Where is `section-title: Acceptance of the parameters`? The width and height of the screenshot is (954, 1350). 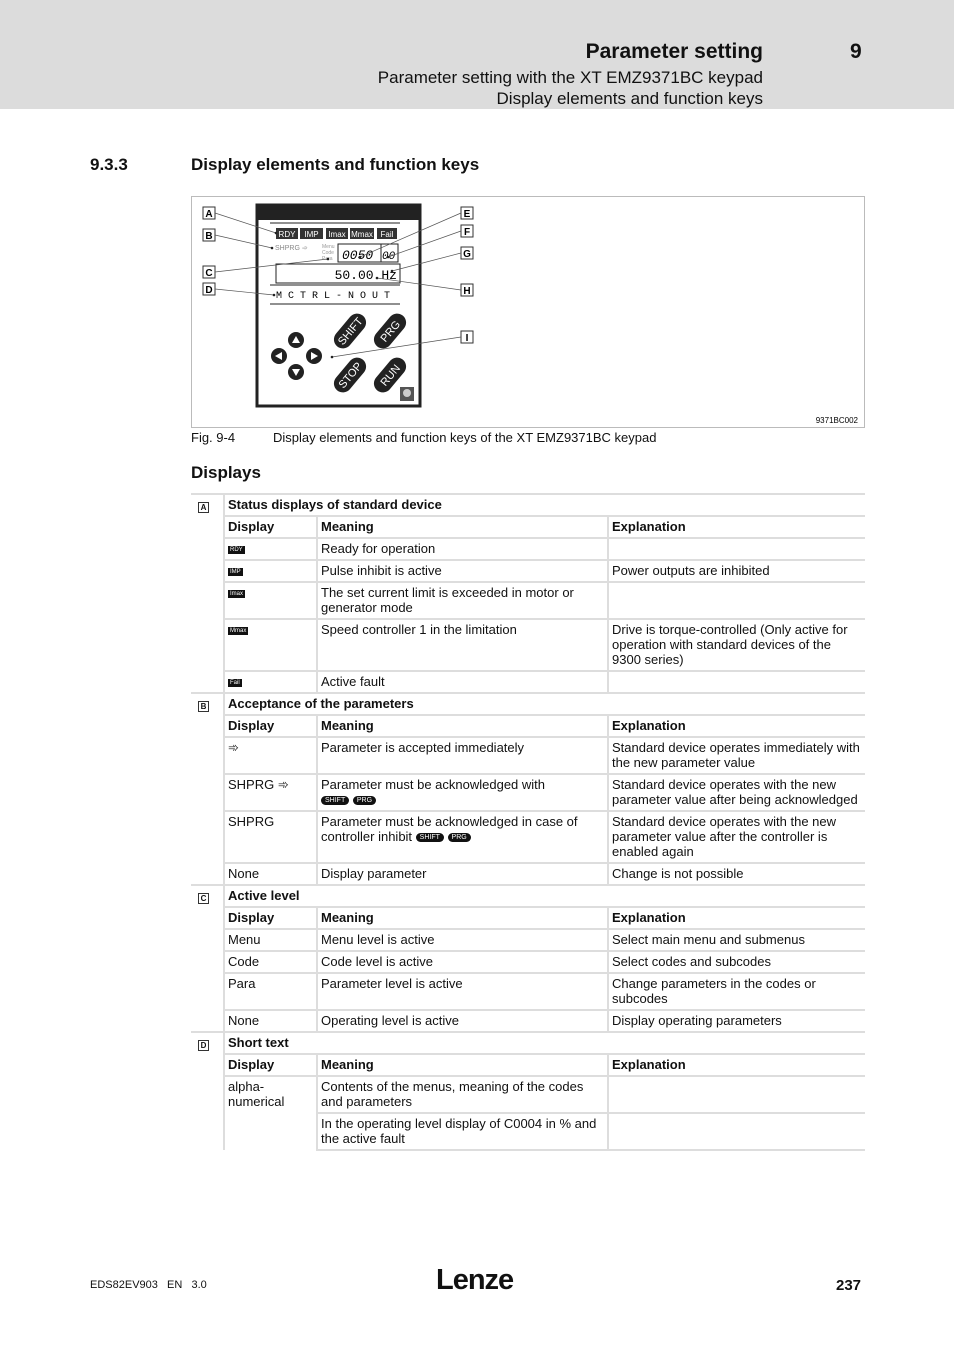
section-title: Acceptance of the parameters is located at coordinates (544, 703).